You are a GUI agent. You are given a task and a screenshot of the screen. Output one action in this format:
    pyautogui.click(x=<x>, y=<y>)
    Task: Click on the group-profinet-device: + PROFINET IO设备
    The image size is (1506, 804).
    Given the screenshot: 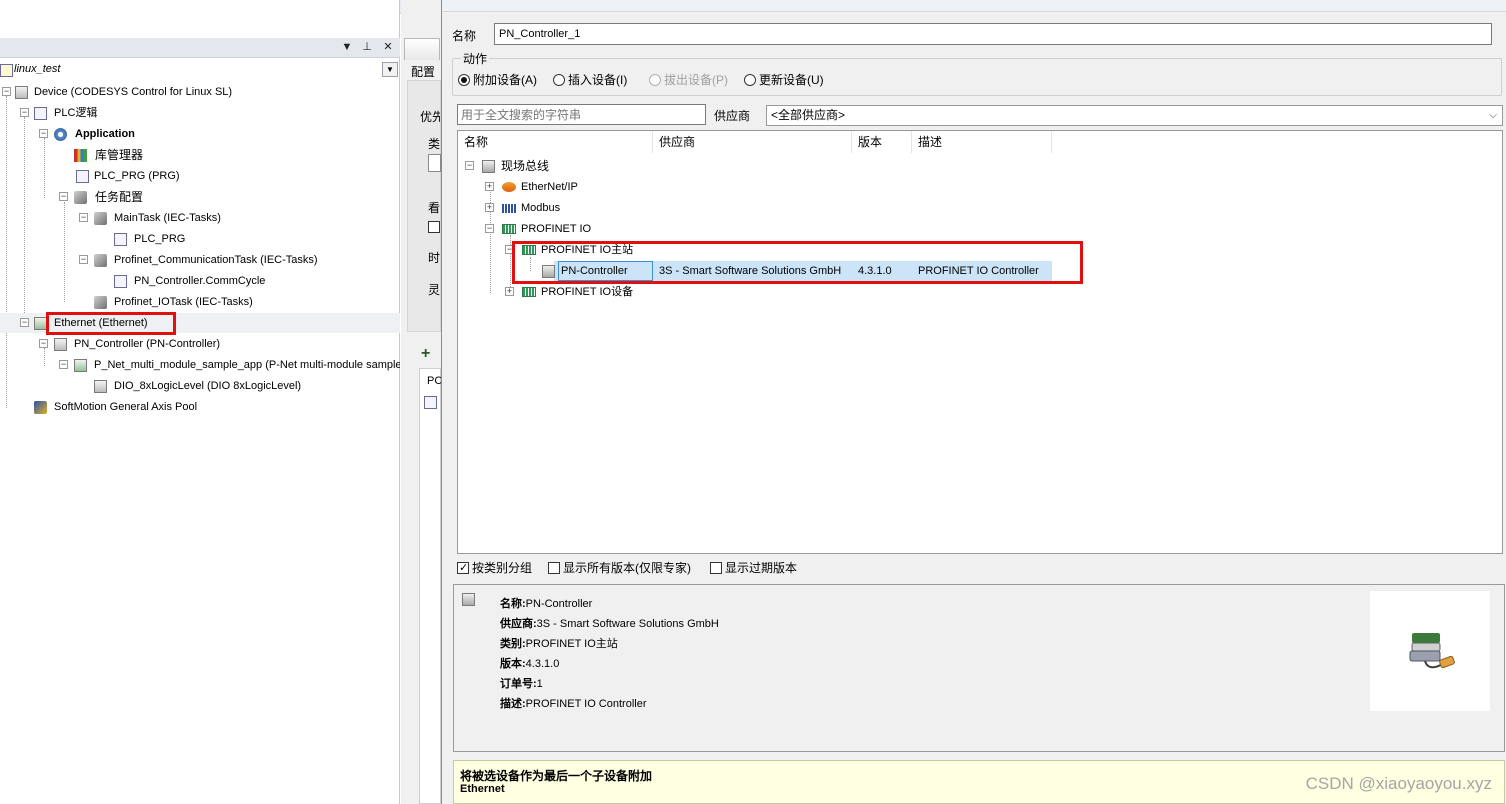 What is the action you would take?
    pyautogui.click(x=758, y=292)
    